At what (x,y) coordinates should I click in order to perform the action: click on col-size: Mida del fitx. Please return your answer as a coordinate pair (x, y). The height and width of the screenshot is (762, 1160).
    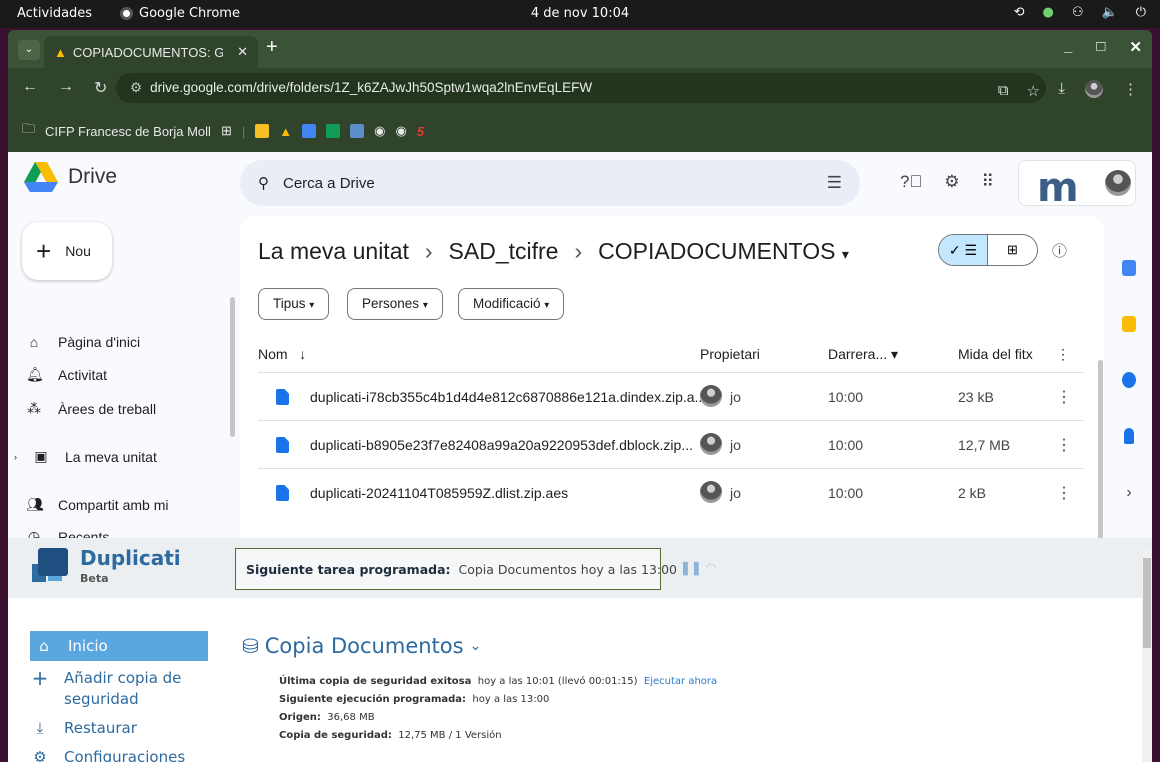
    Looking at the image, I should click on (995, 354).